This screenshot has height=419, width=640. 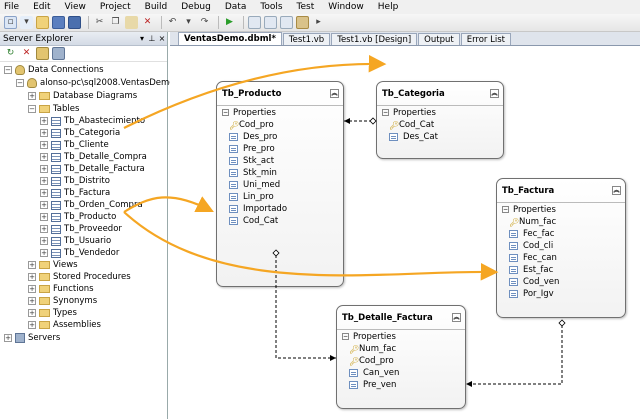 What do you see at coordinates (104, 83) in the screenshot?
I see `tree-connection: − alonso-pc\sql2008.VentasDemo.dbo` at bounding box center [104, 83].